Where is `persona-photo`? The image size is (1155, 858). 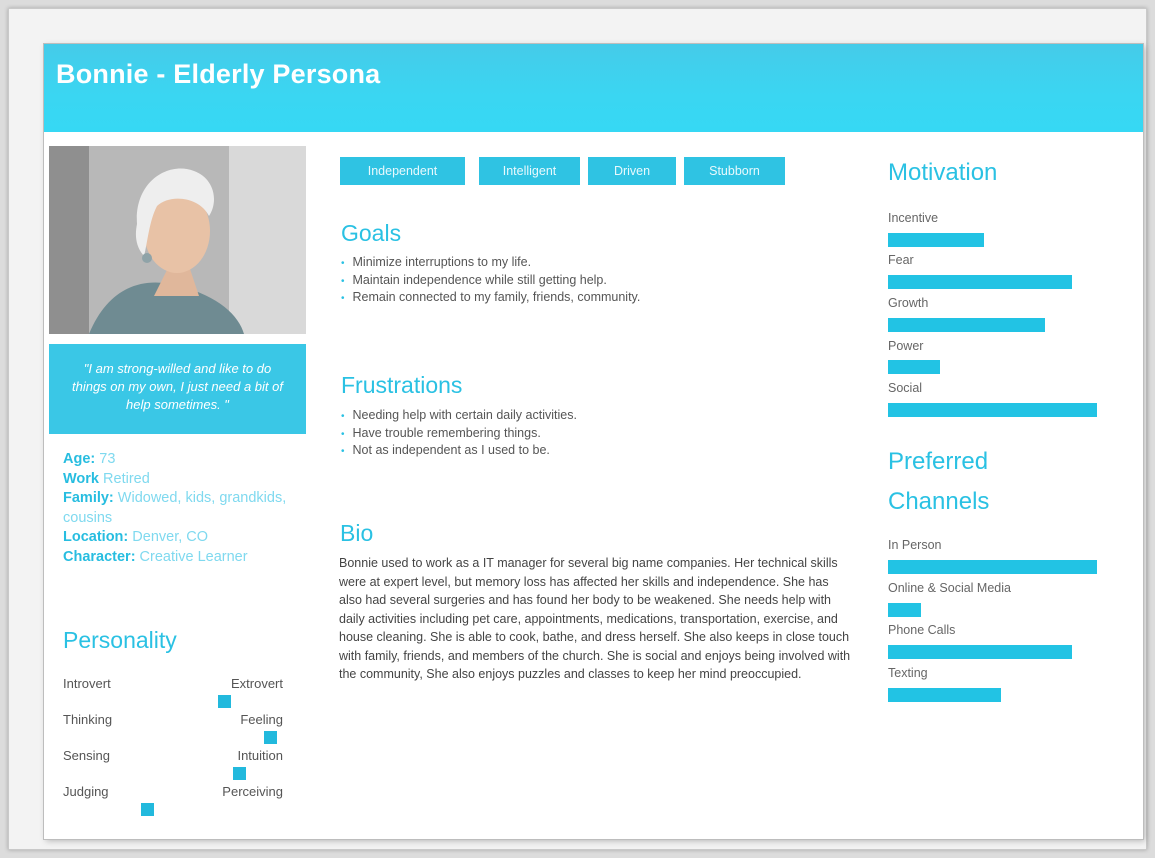
persona-photo is located at coordinates (177, 240).